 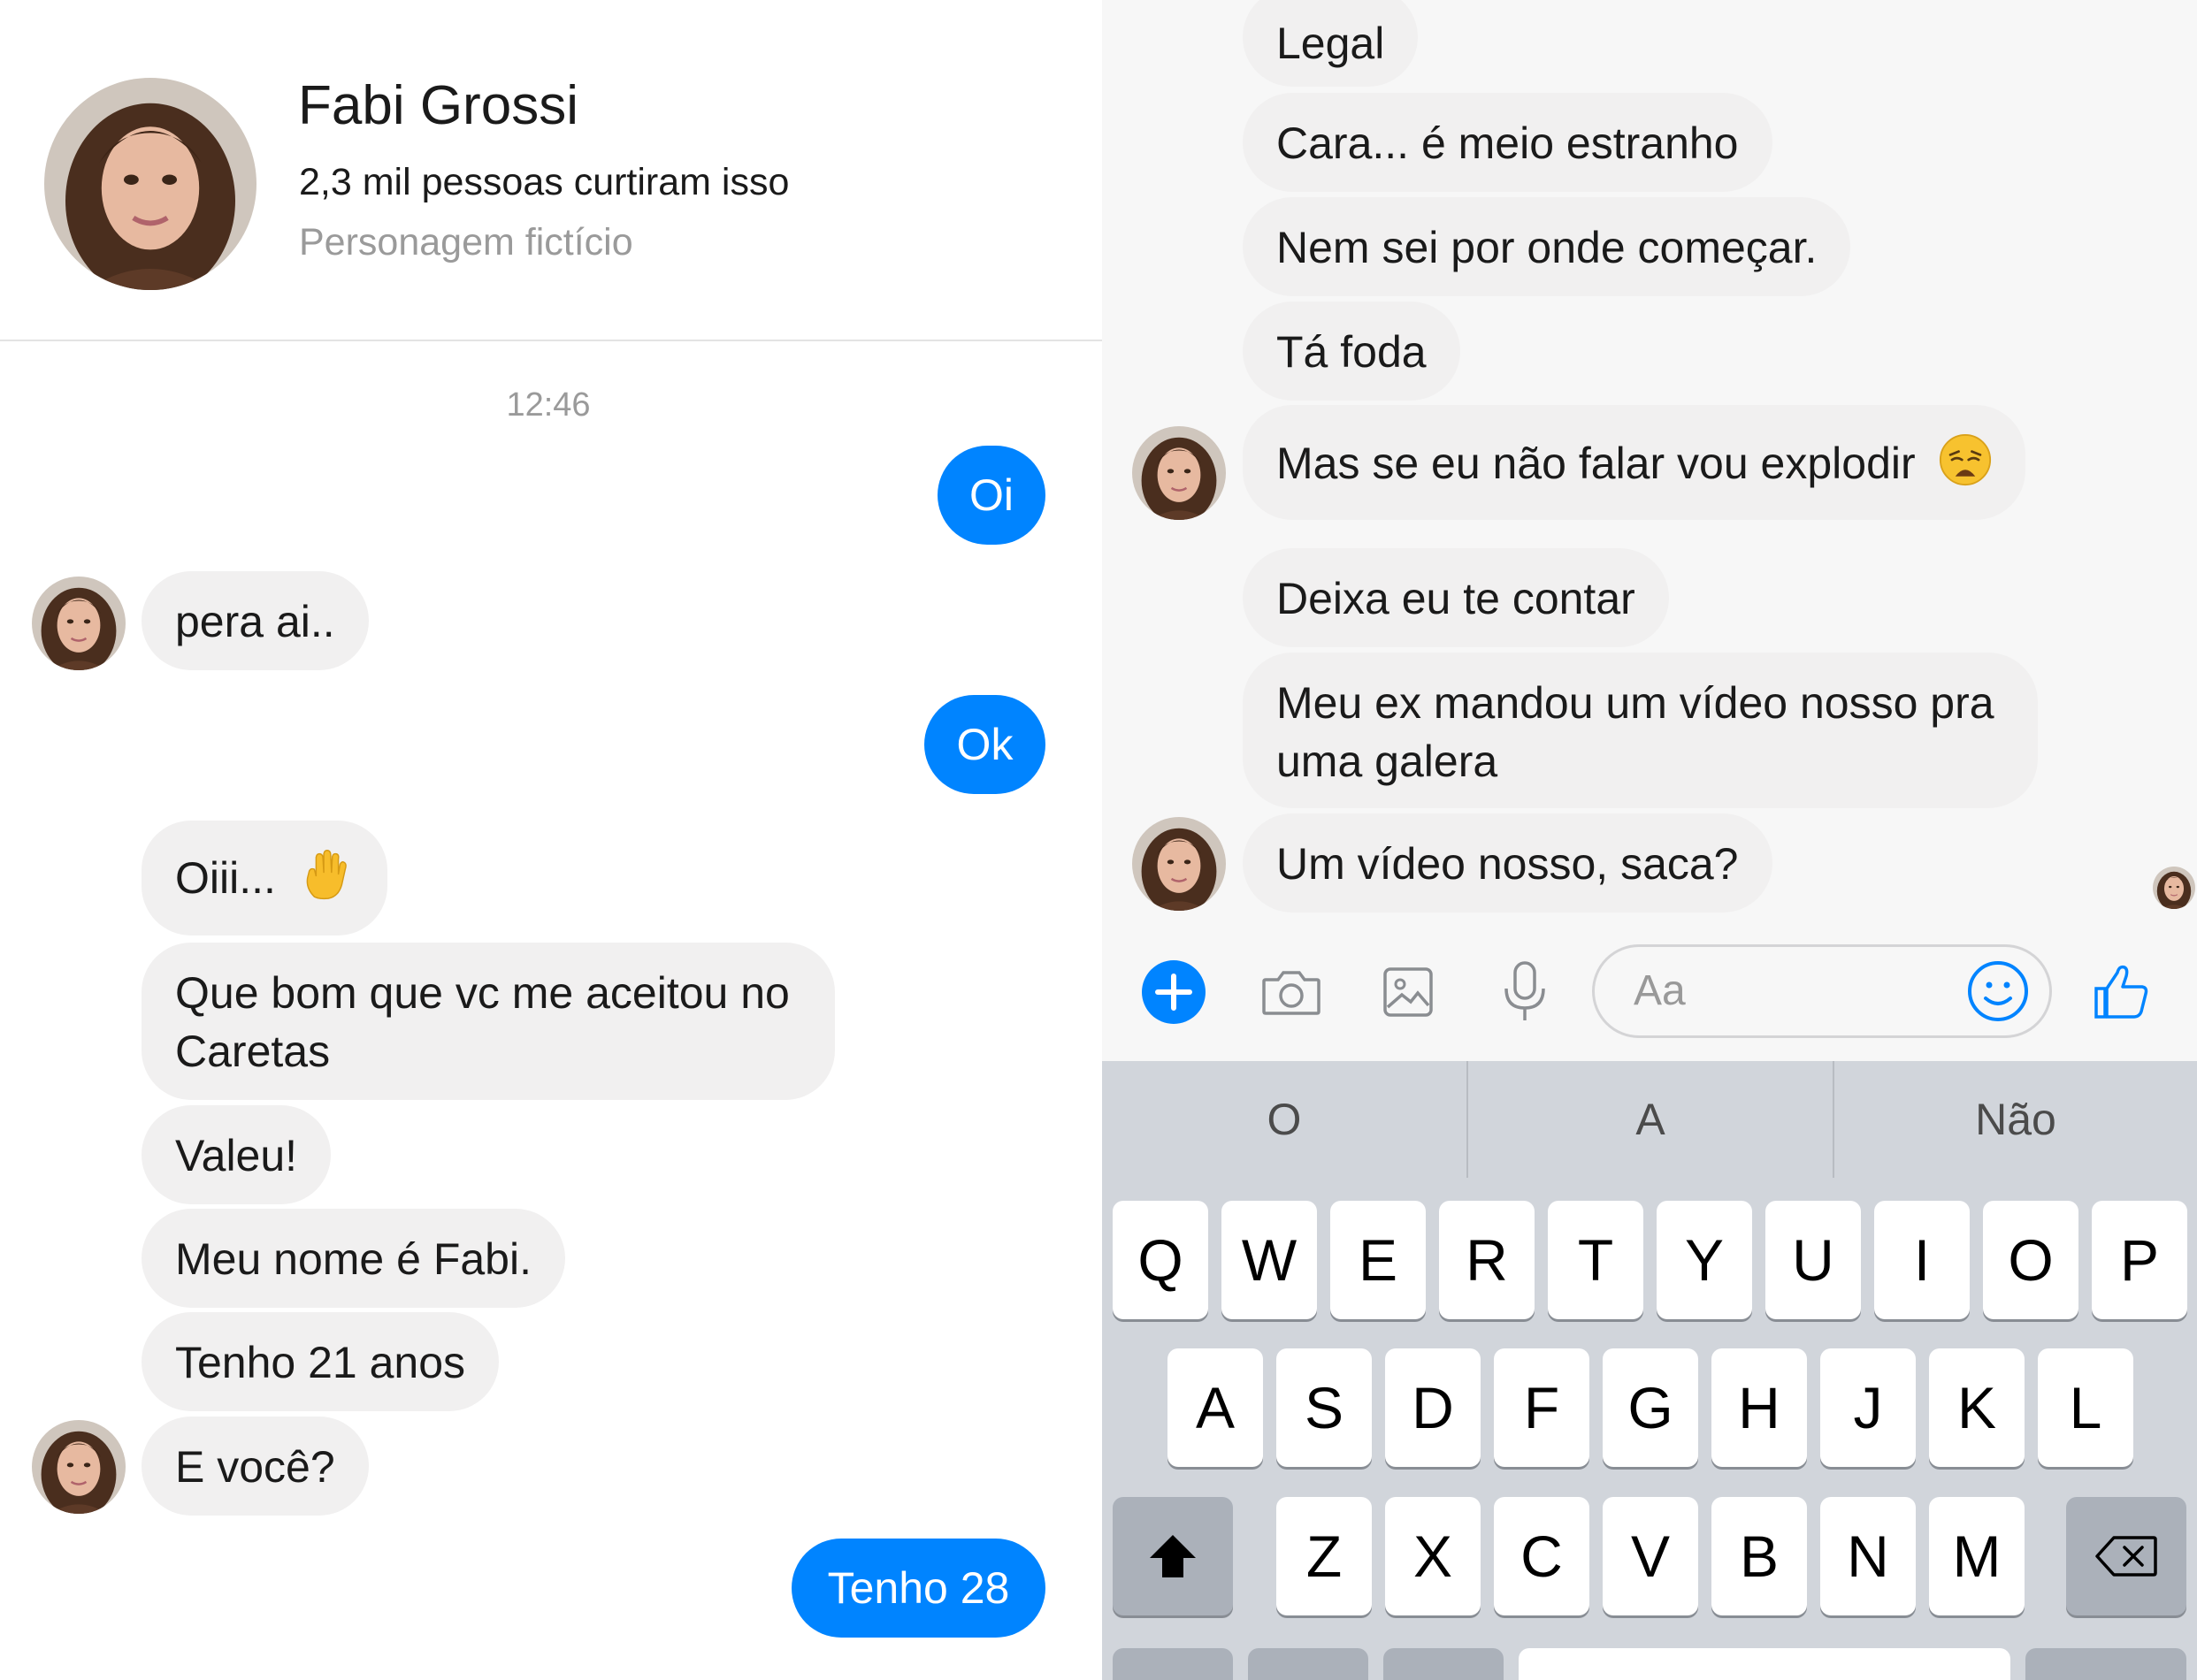 I want to click on key: H, so click(x=1759, y=1407).